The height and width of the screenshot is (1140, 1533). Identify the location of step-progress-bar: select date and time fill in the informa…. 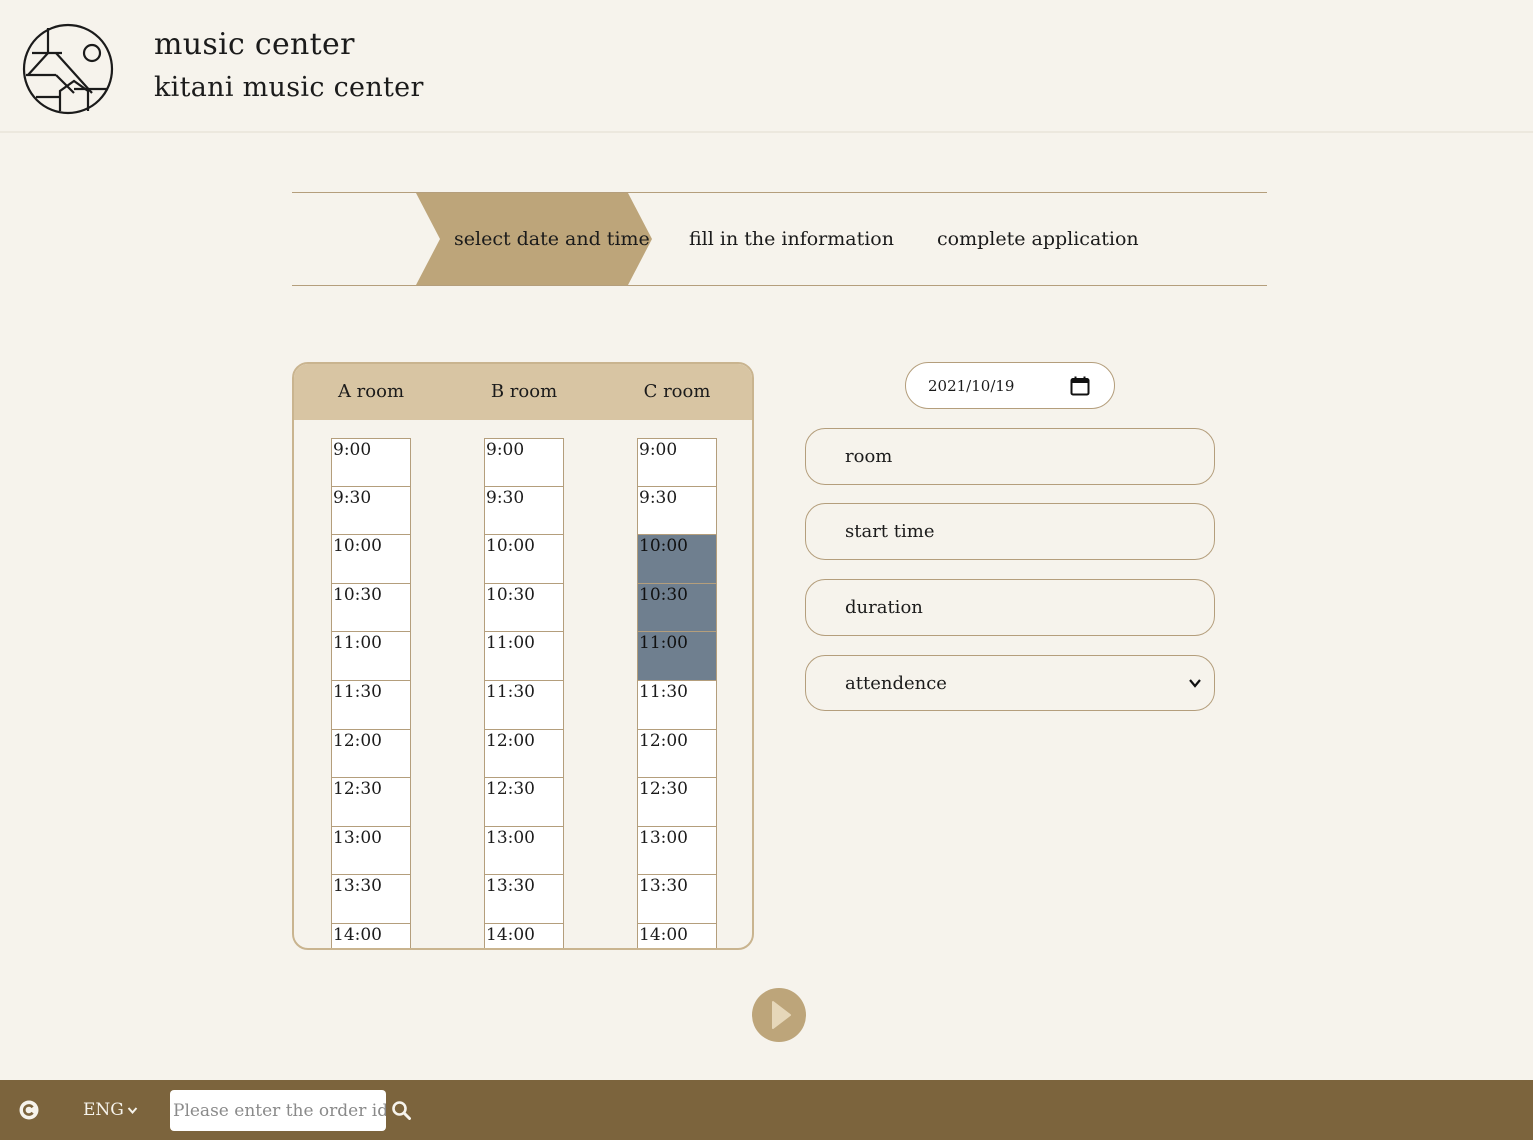
(779, 239).